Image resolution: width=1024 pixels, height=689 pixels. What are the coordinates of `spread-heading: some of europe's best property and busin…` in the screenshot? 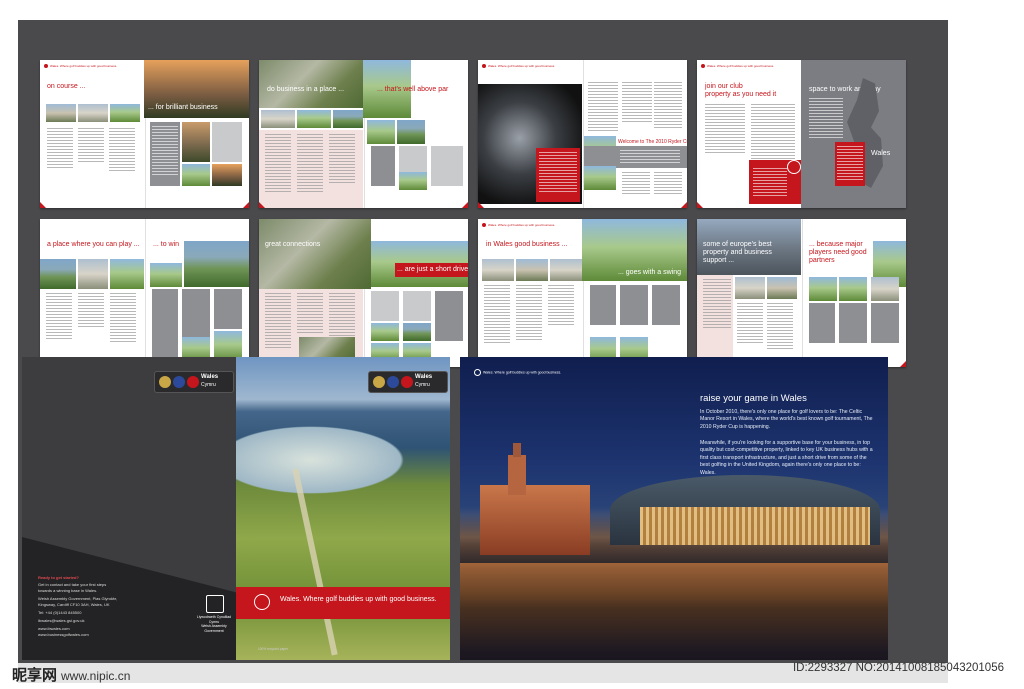 It's located at (737, 252).